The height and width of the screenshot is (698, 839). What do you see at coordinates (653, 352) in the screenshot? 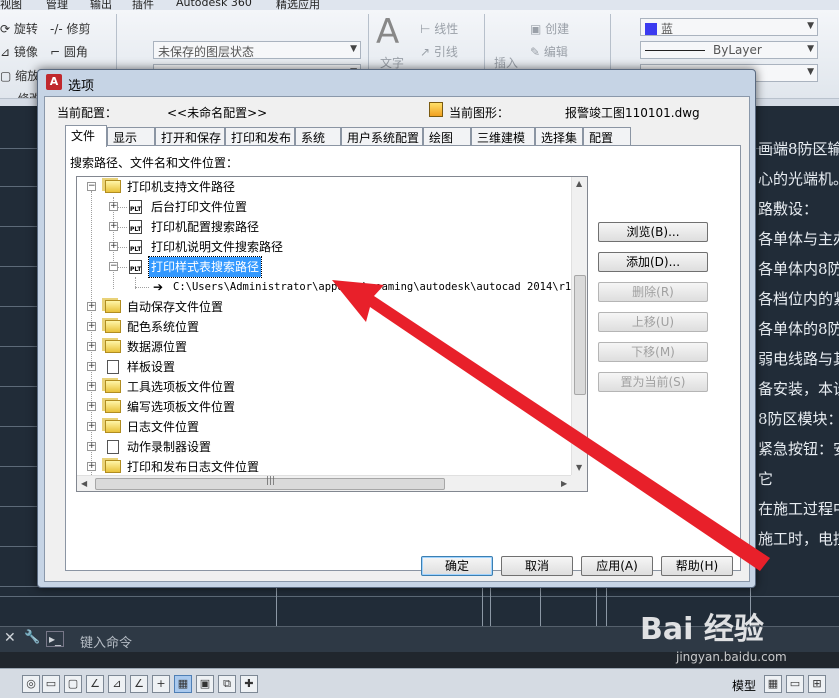
I see `move-down-button: 下移(M)` at bounding box center [653, 352].